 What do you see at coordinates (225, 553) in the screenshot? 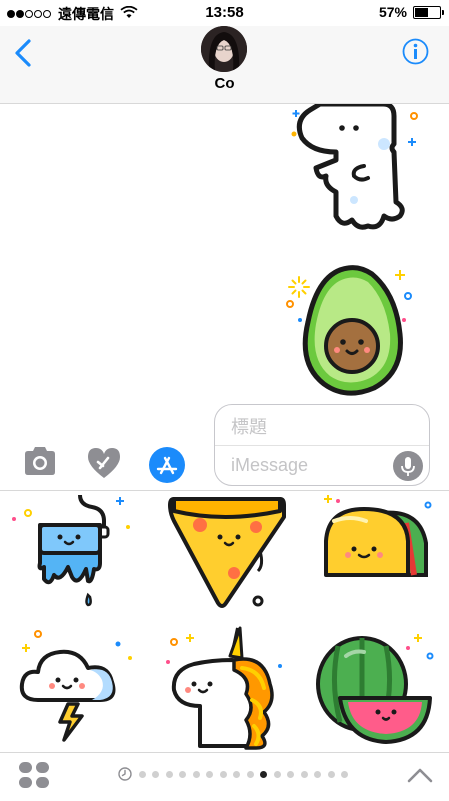
I see `pizza-slice-sticker` at bounding box center [225, 553].